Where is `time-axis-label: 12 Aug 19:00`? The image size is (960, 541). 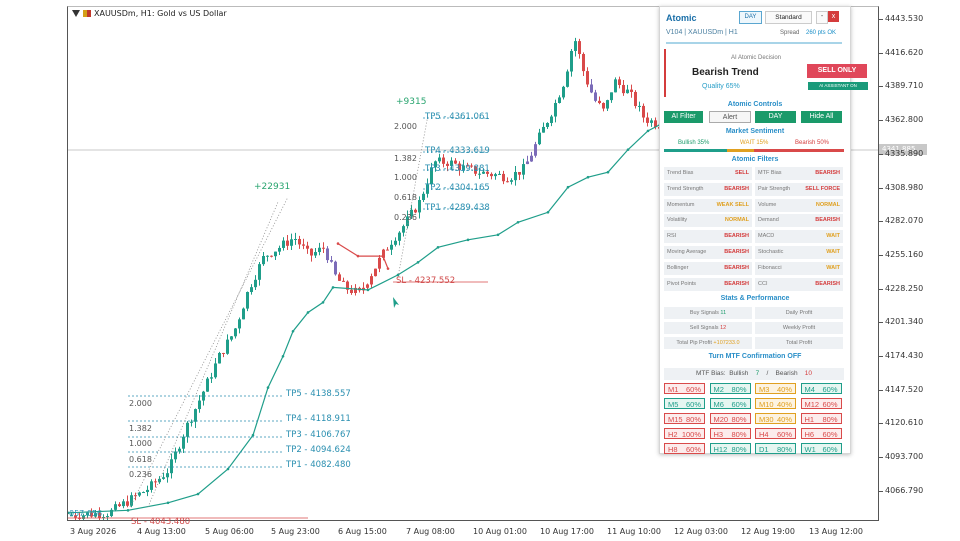
time-axis-label: 12 Aug 19:00 is located at coordinates (768, 531).